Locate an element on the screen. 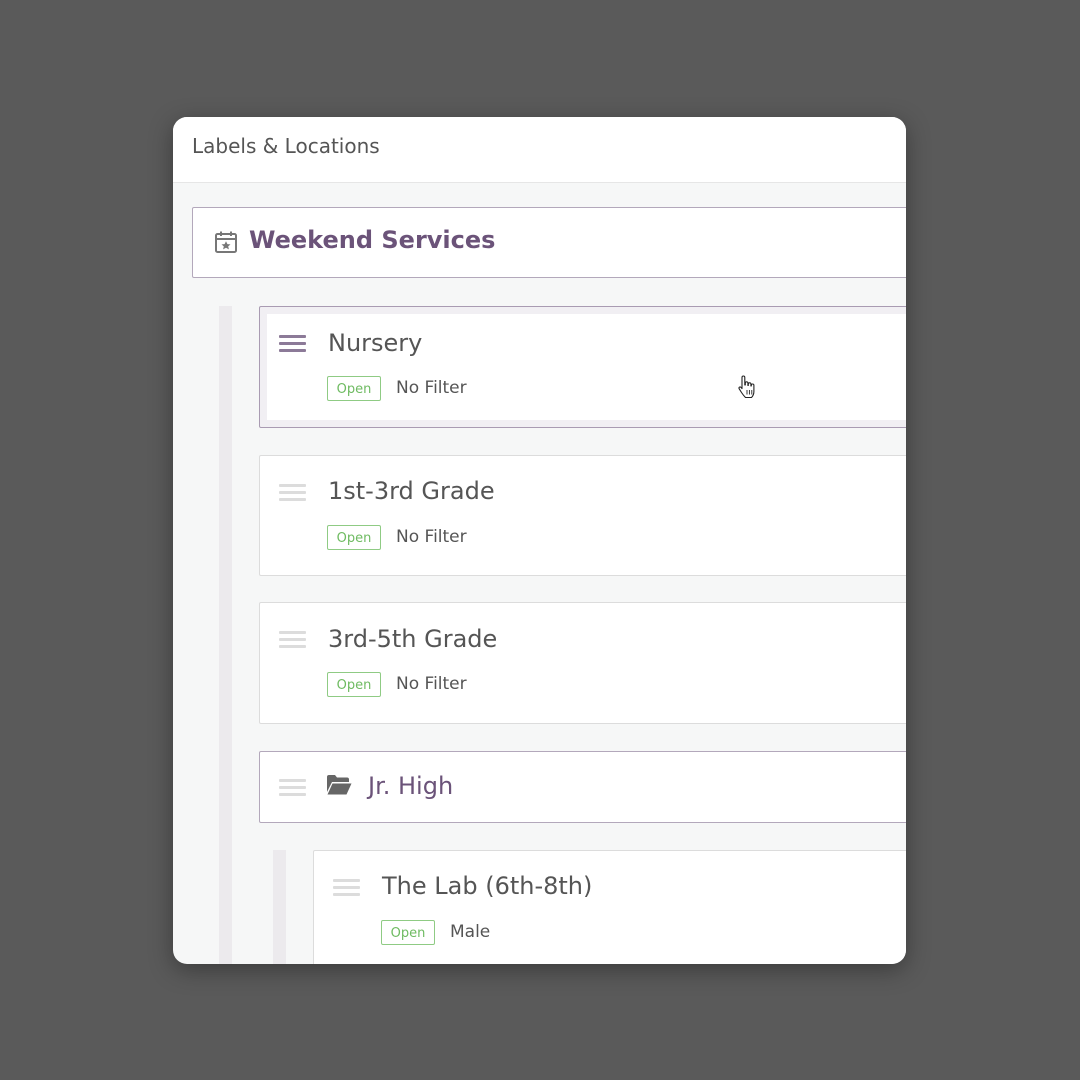  location-name: The Lab (6th-8th) is located at coordinates (487, 886).